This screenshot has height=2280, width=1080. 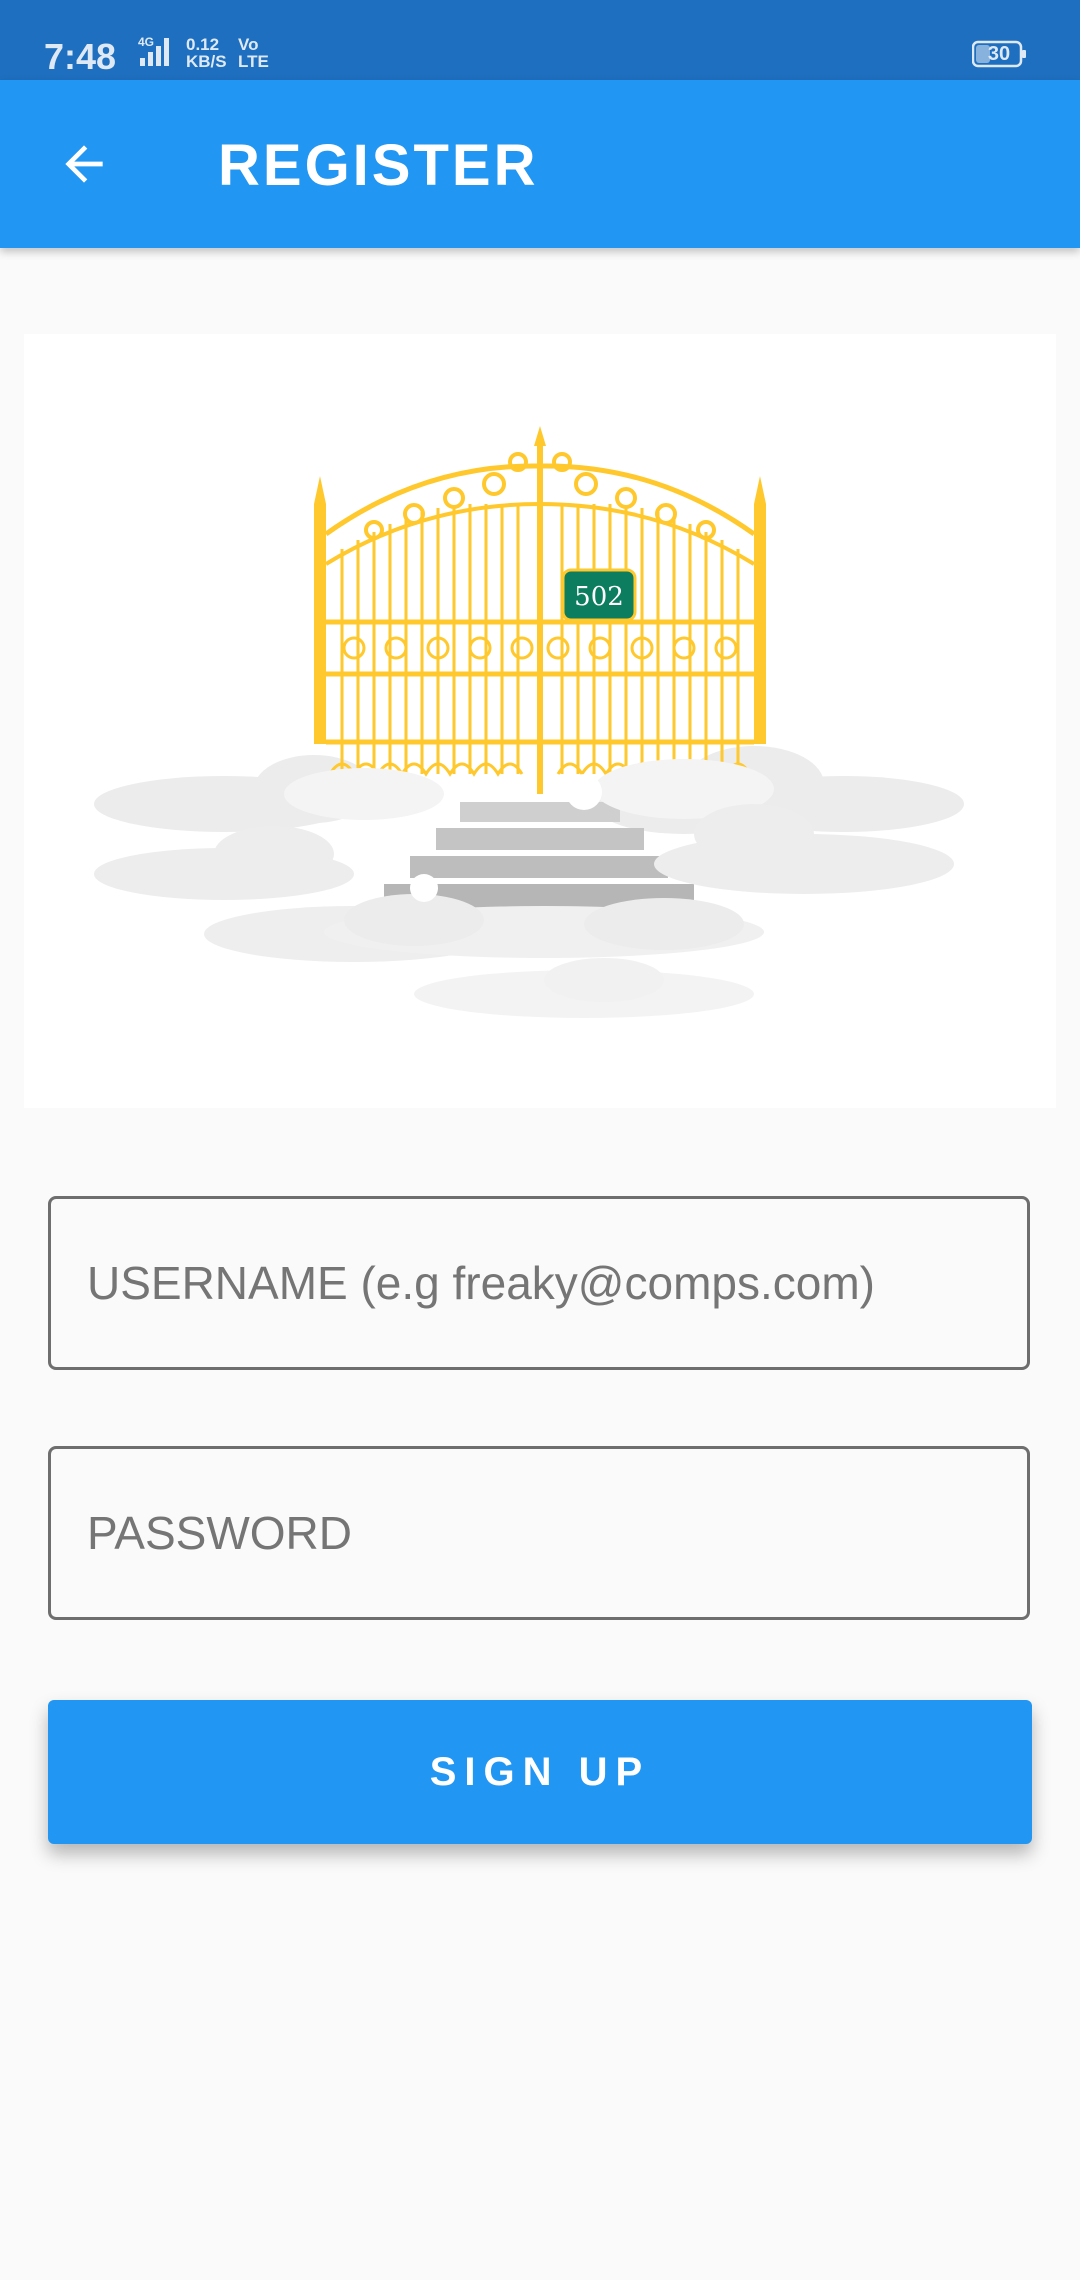 What do you see at coordinates (206, 53) in the screenshot?
I see `network-speed: 0.12 KB/S` at bounding box center [206, 53].